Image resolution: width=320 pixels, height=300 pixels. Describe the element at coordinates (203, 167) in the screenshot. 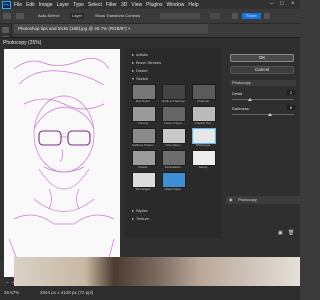

I see `thumb-label: Stamp` at that location.